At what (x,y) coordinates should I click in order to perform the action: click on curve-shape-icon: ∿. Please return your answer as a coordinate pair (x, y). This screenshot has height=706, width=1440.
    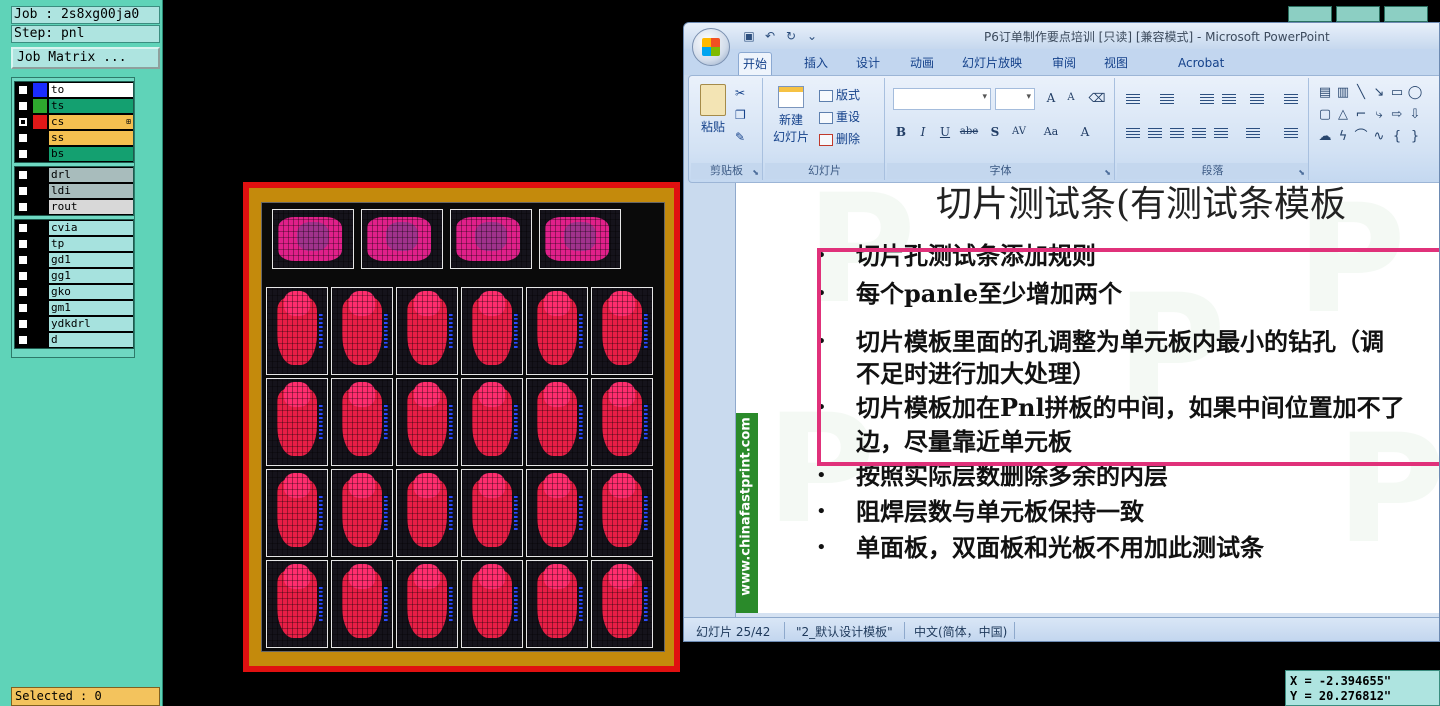
    Looking at the image, I should click on (1379, 137).